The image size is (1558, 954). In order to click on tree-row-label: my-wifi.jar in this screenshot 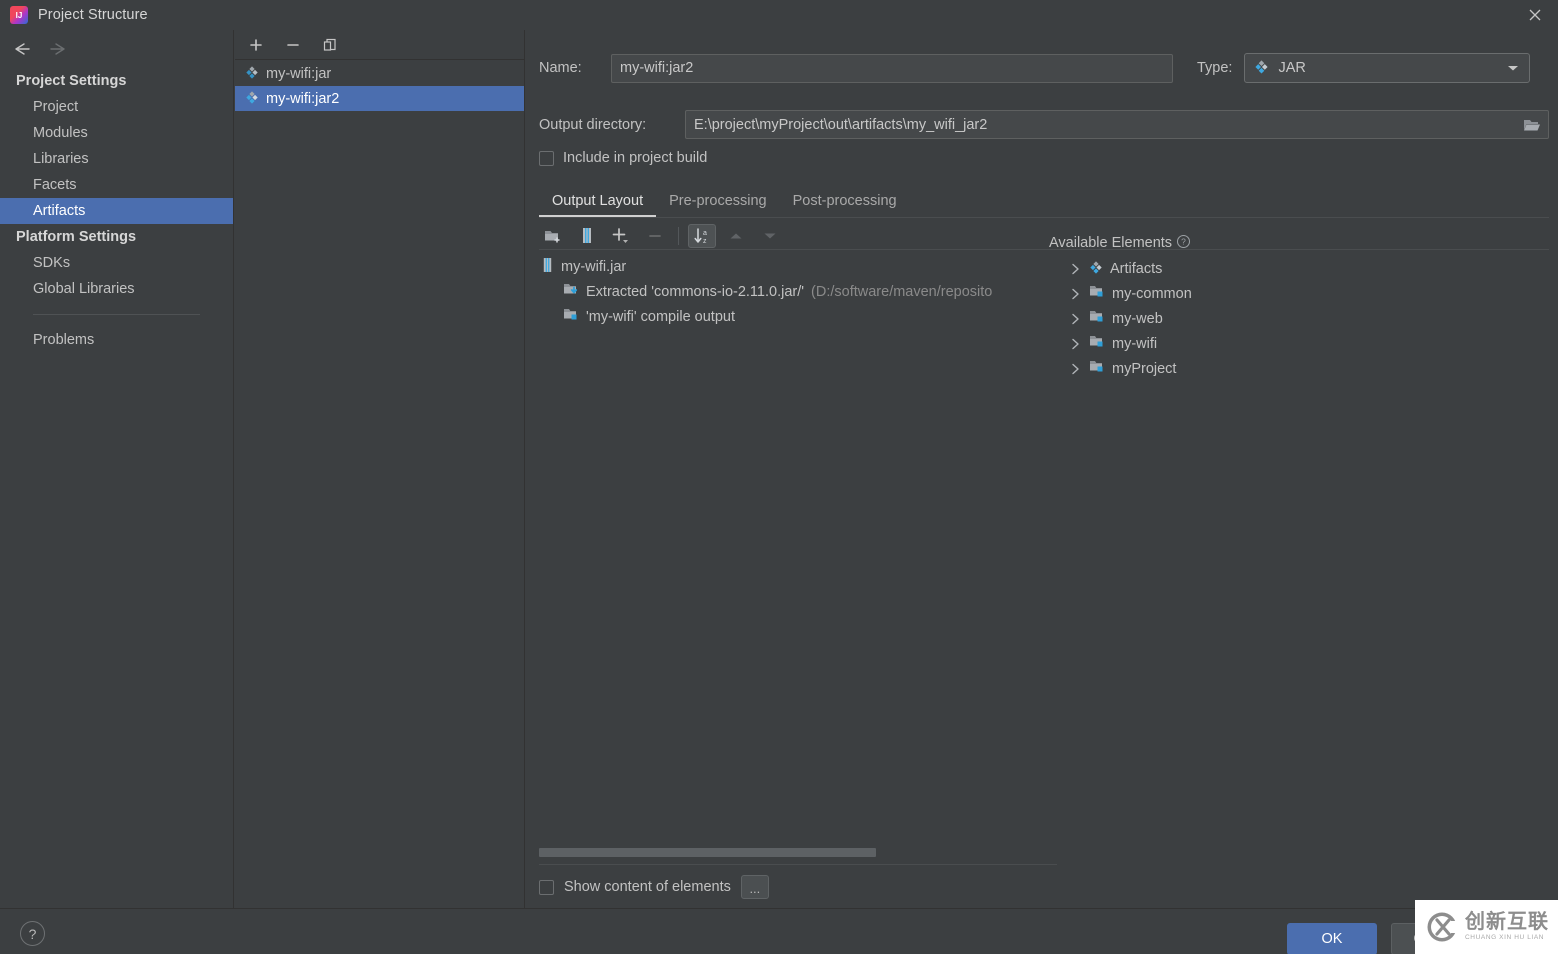, I will do `click(594, 266)`.